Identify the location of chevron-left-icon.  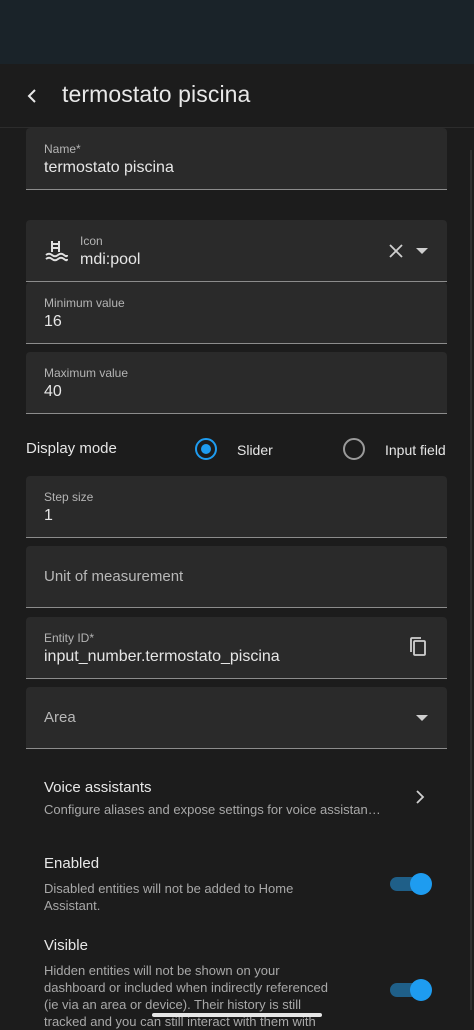
(31, 96).